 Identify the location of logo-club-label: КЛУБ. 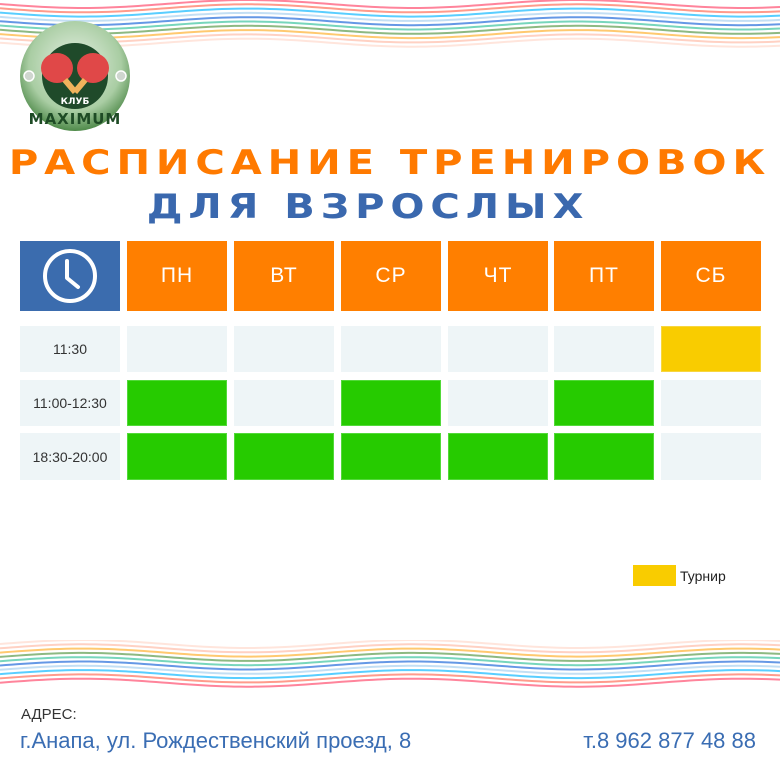
(75, 102).